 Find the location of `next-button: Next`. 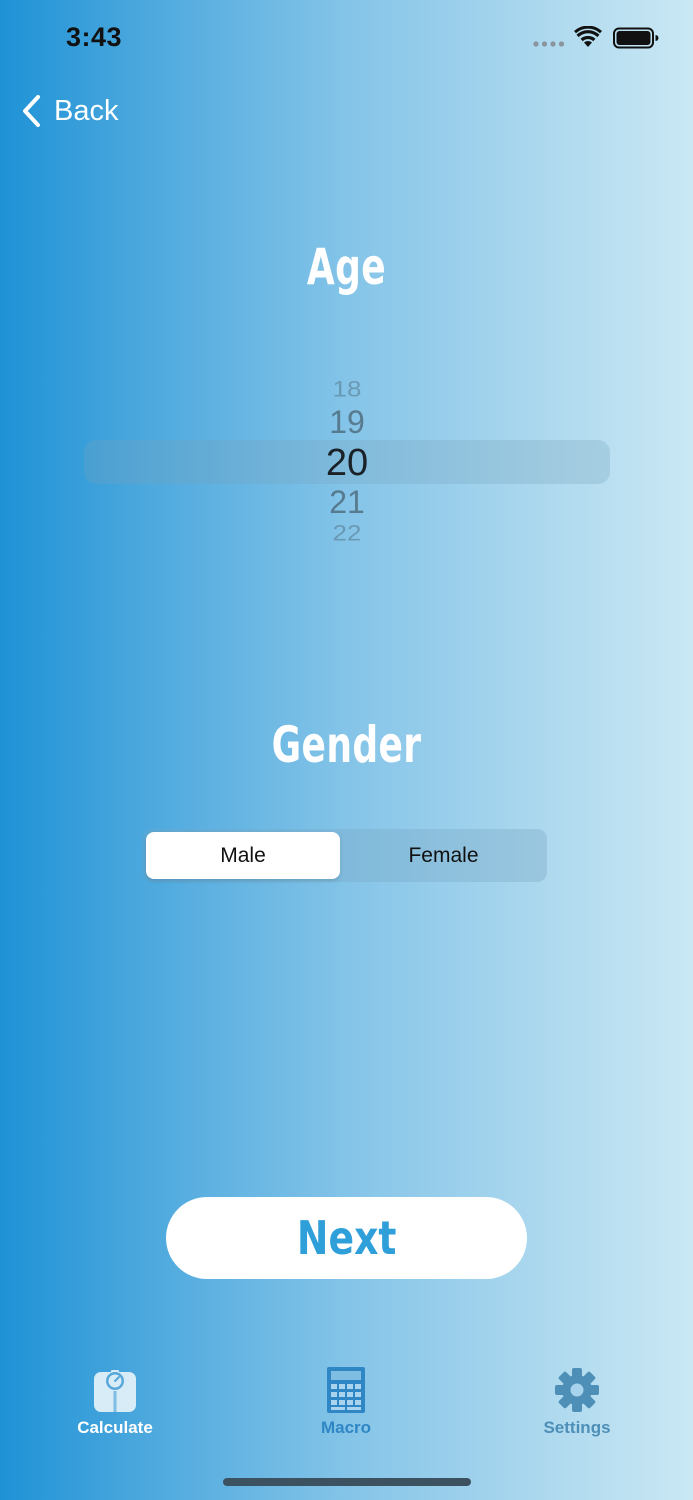

next-button: Next is located at coordinates (346, 1238).